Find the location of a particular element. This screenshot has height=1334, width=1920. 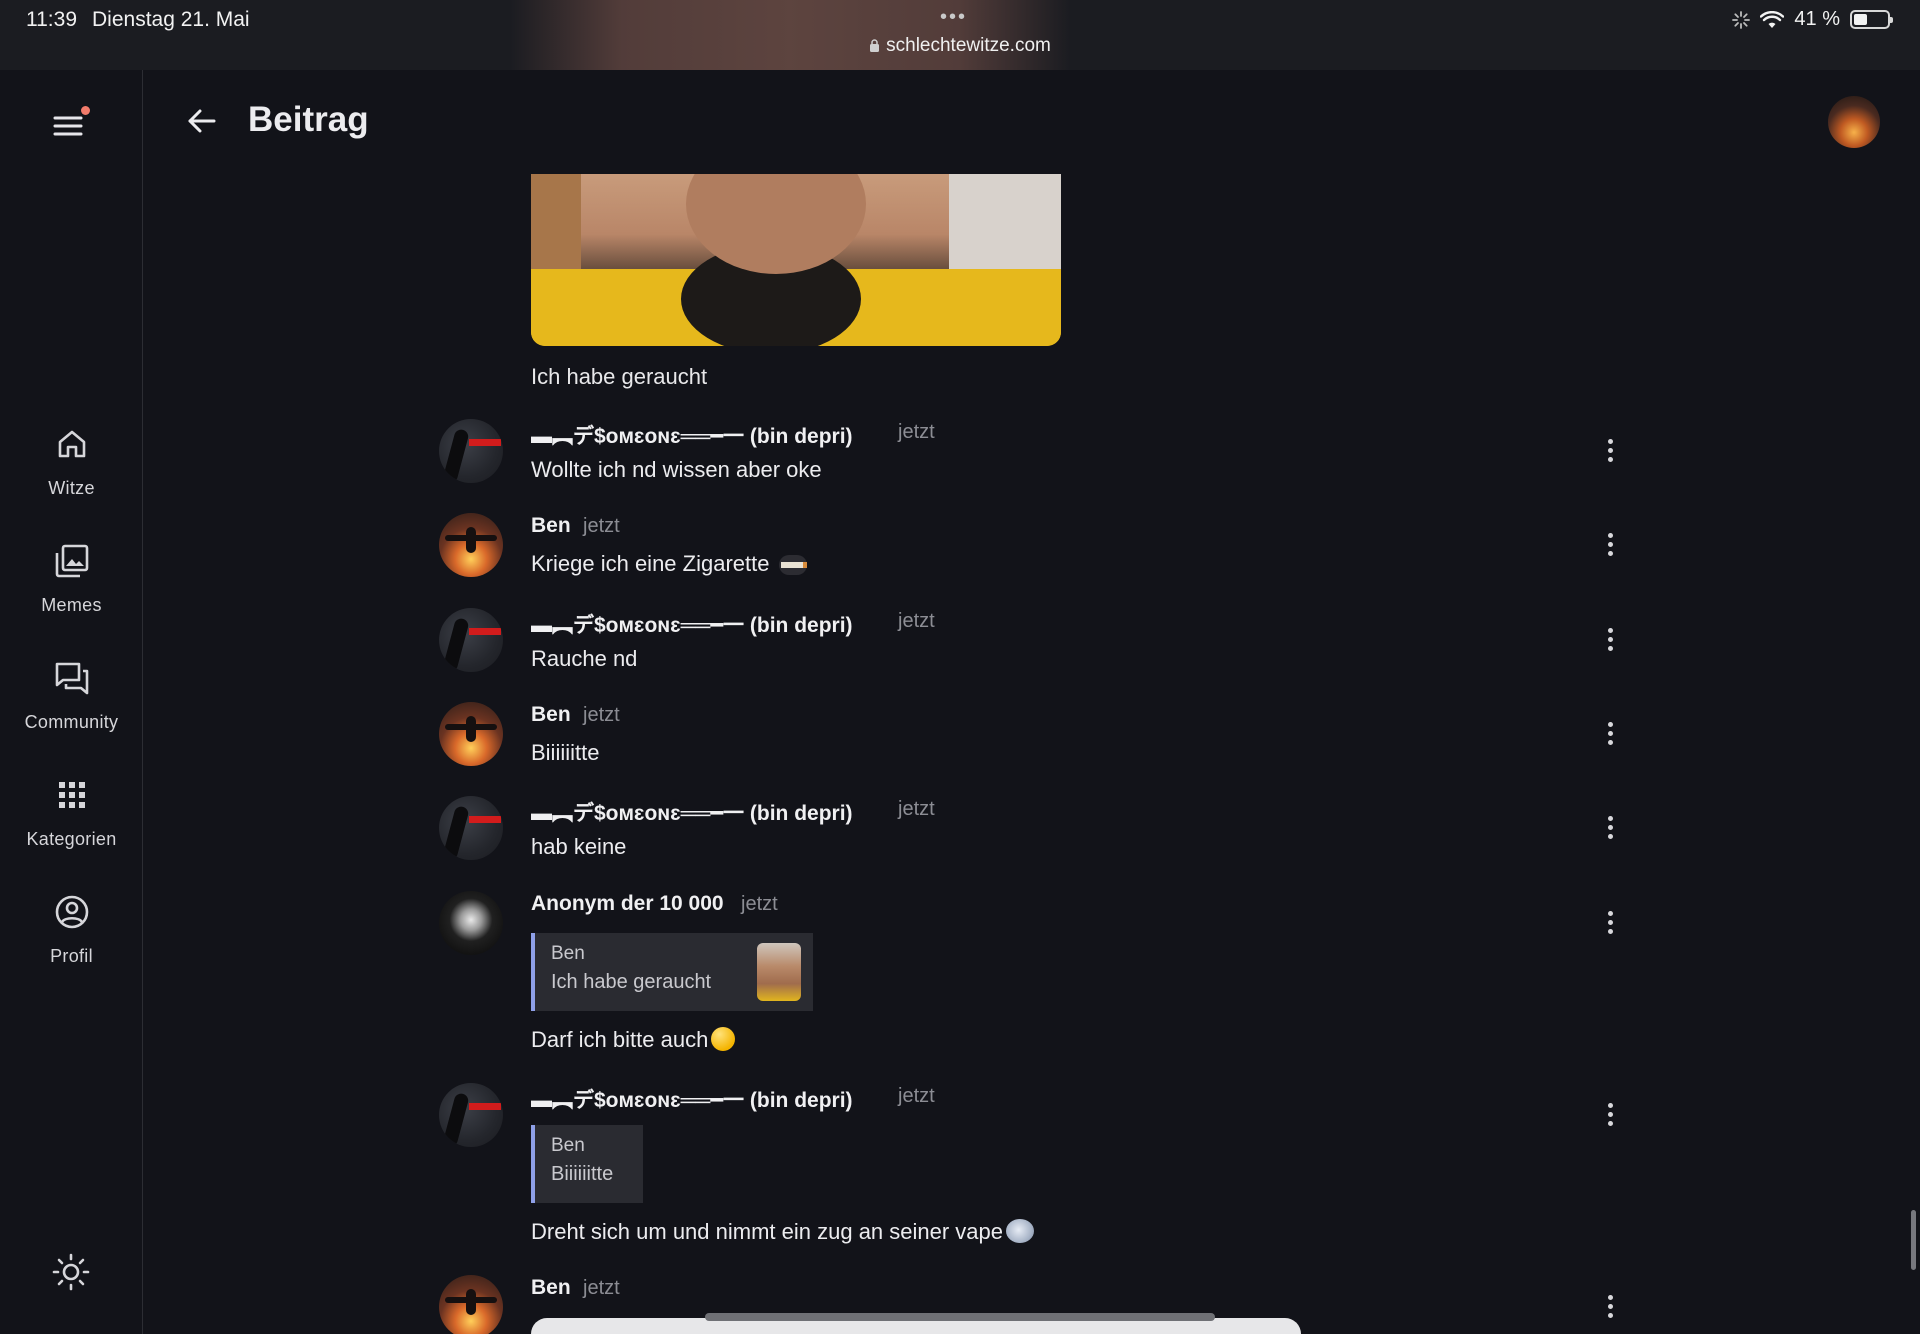

sun-icon is located at coordinates (71, 1272).